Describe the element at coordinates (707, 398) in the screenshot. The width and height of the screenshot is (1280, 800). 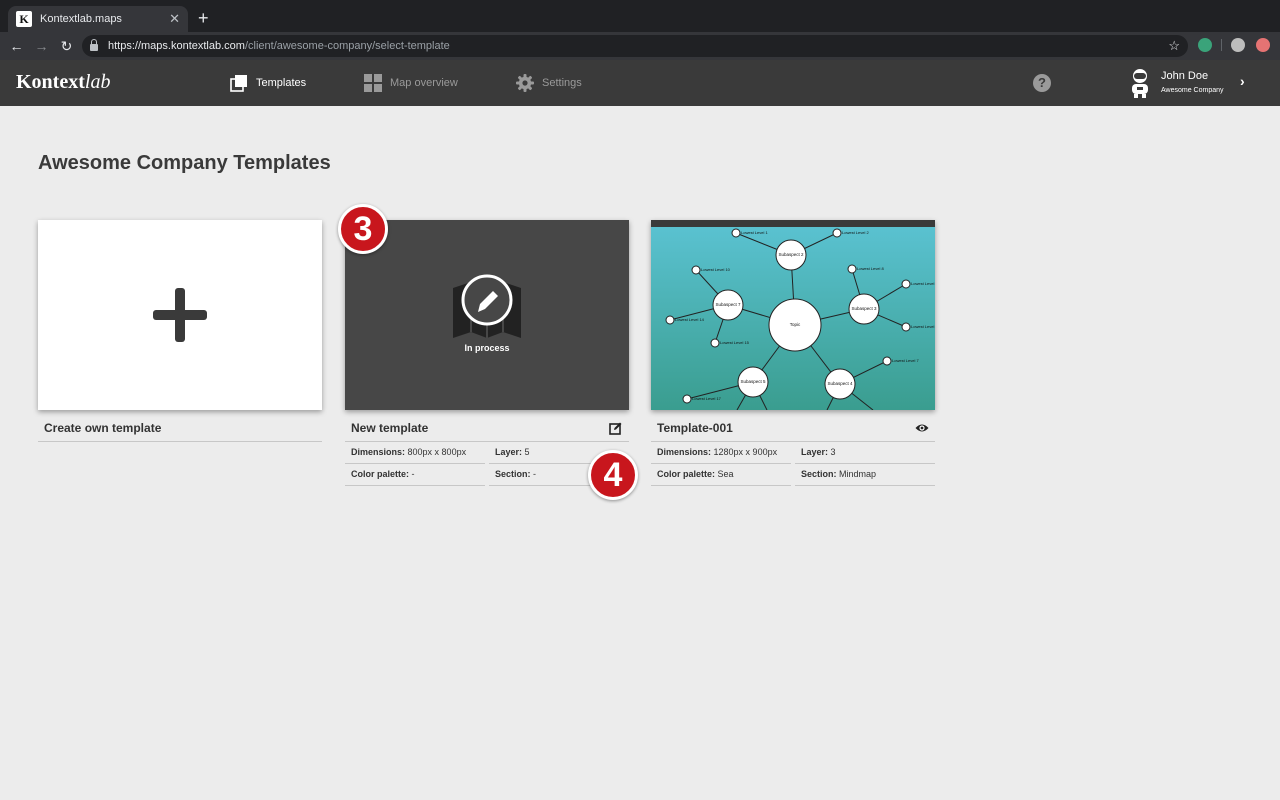
I see `mindmap-leaf: Lowest Level 17` at that location.